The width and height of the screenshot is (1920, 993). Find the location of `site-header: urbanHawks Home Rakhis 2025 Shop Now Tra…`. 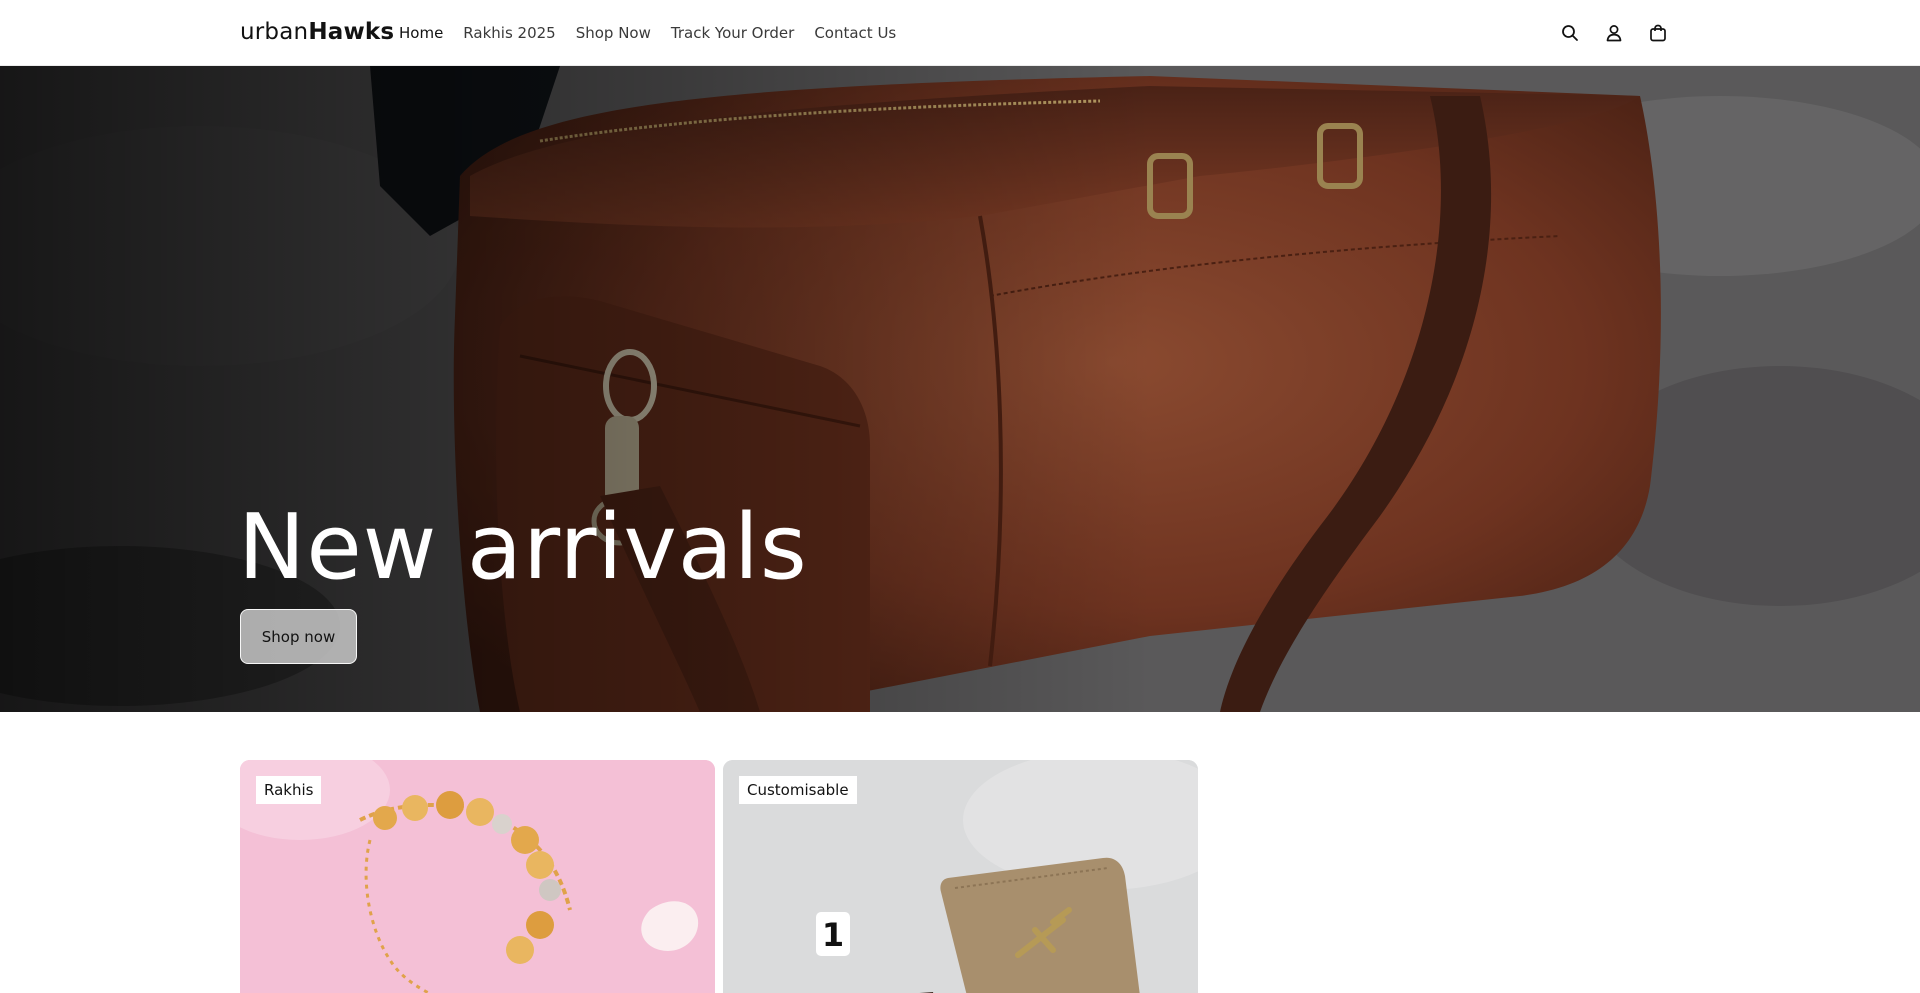

site-header: urbanHawks Home Rakhis 2025 Shop Now Tra… is located at coordinates (960, 33).